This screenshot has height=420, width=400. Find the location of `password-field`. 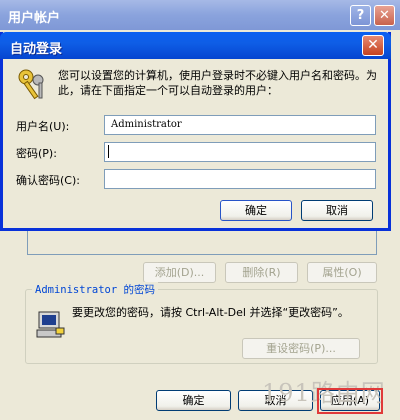

password-field is located at coordinates (240, 152).